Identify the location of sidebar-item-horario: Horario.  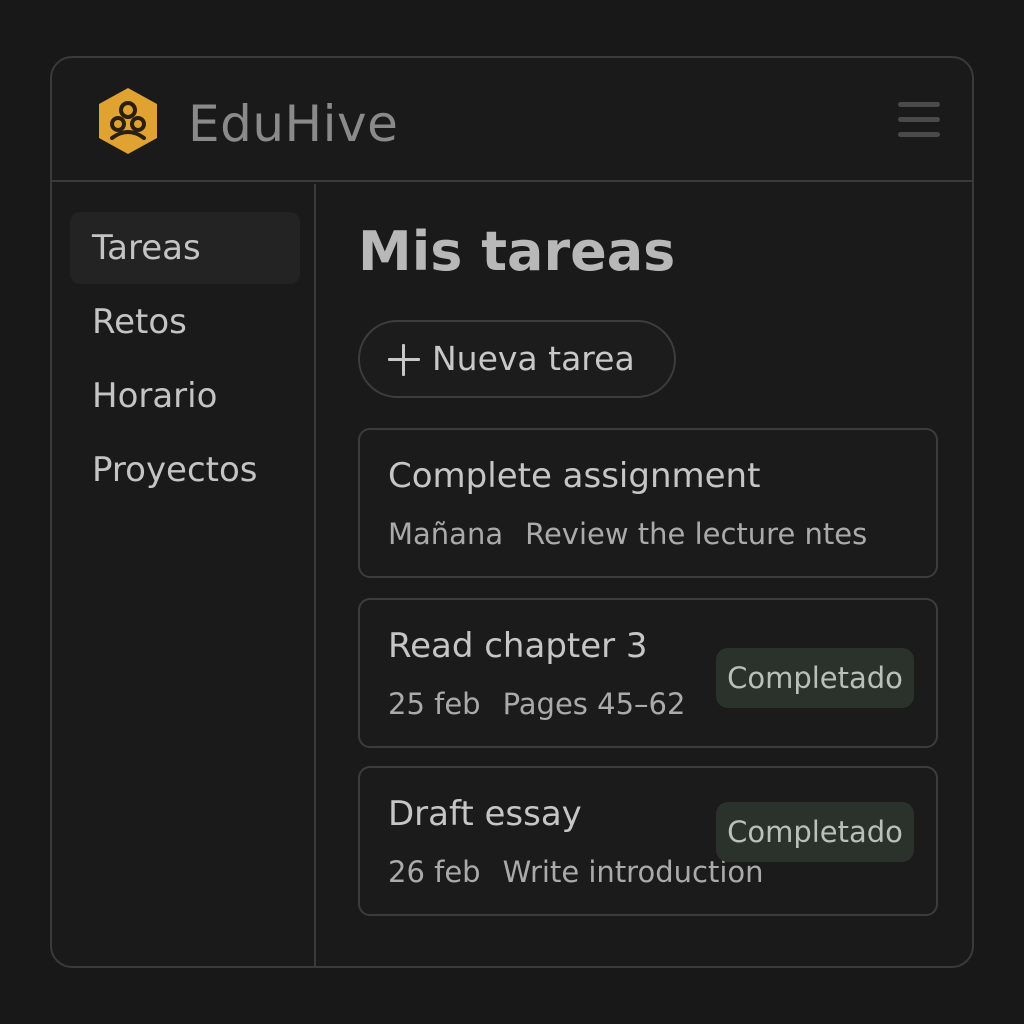
(185, 396).